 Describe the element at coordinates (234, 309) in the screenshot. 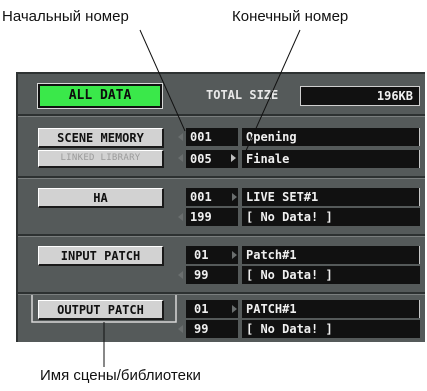

I see `output-start-increment-arrow` at that location.